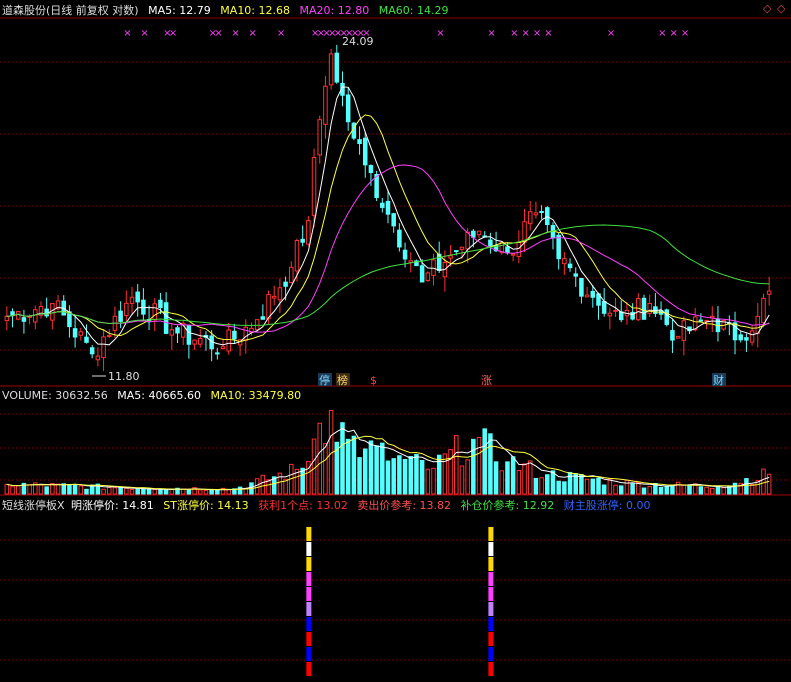 Image resolution: width=791 pixels, height=682 pixels. What do you see at coordinates (127, 33) in the screenshot?
I see `signal-marker-0: ×` at bounding box center [127, 33].